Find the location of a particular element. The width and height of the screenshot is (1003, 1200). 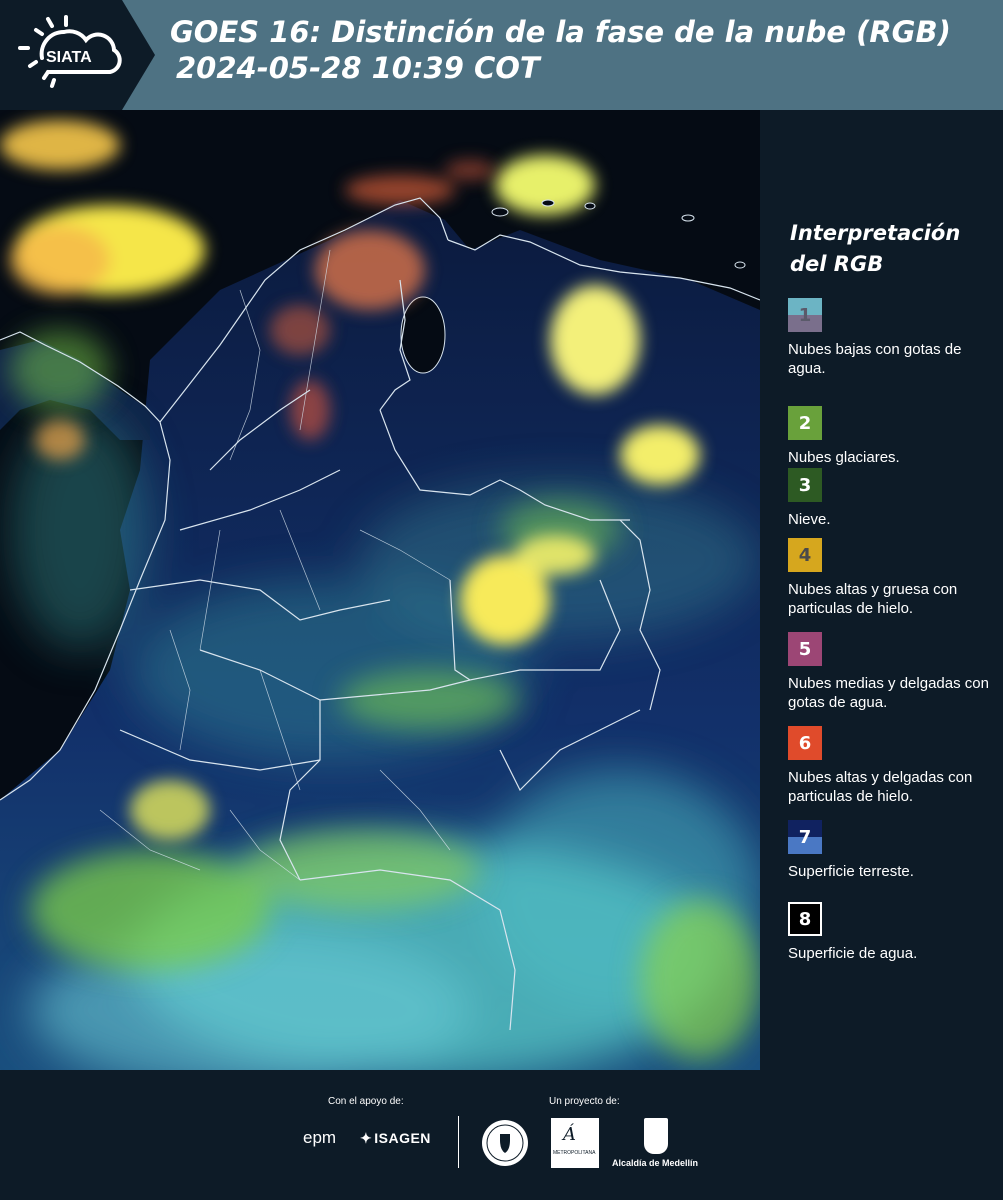

legend-number: 2 is located at coordinates (805, 423).